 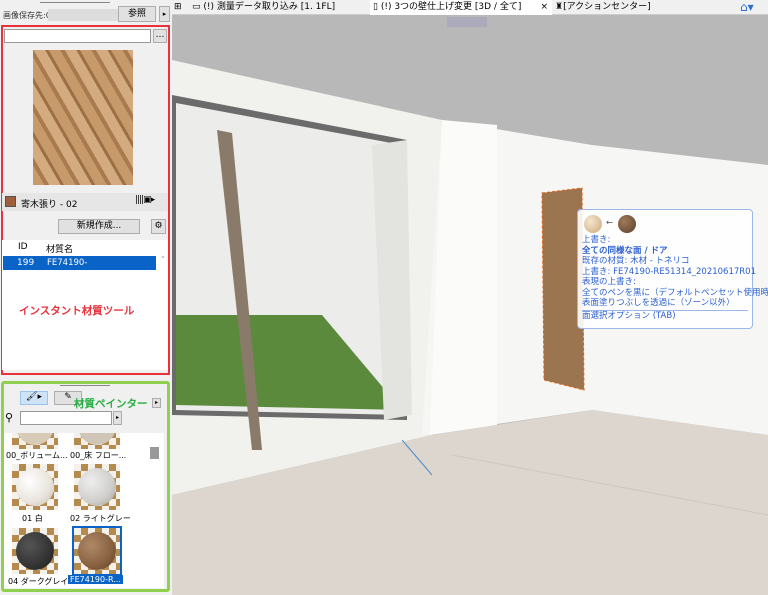 I want to click on scrollbar-thumb, so click(x=154, y=453).